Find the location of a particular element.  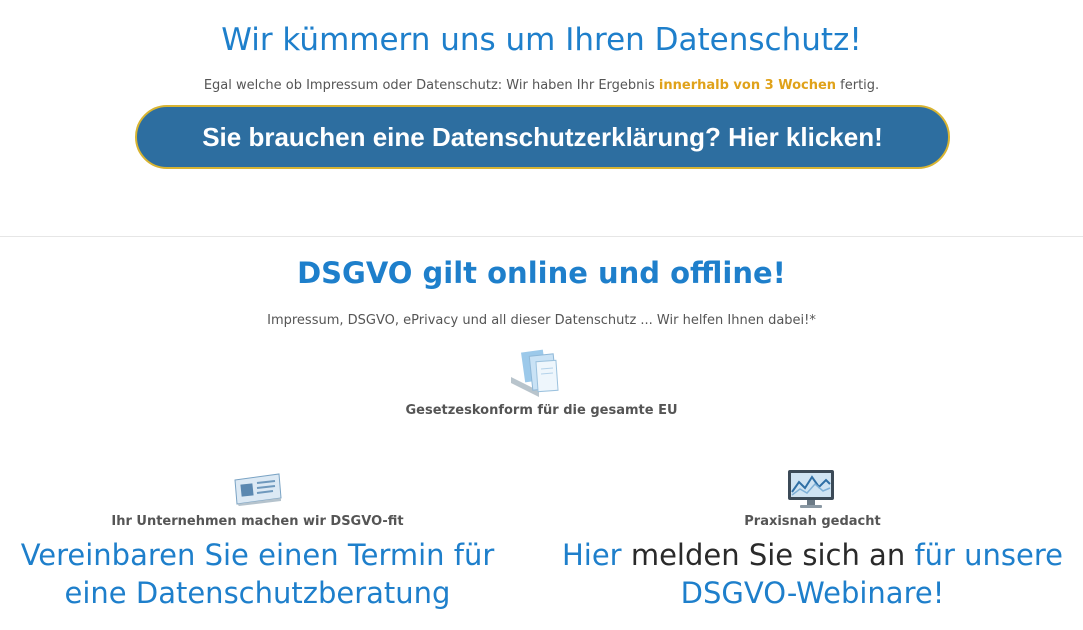

consulting-link-line1: Vereinbaren Sie einen Termin für is located at coordinates (257, 555).